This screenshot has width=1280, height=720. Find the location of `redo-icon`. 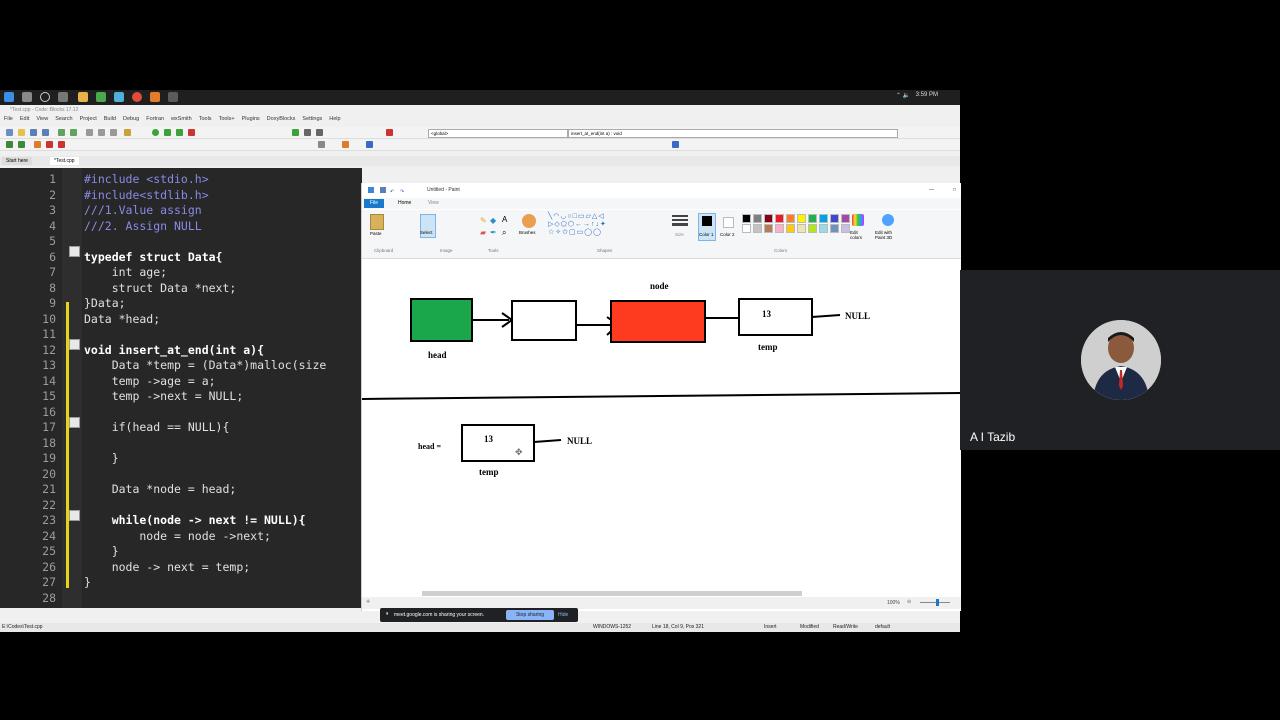

redo-icon is located at coordinates (73, 132).